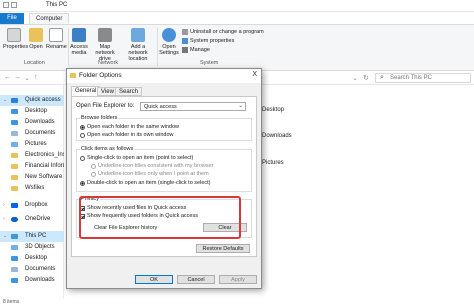  What do you see at coordinates (237, 18) in the screenshot?
I see `ribbon-tabs: File Computer` at bounding box center [237, 18].